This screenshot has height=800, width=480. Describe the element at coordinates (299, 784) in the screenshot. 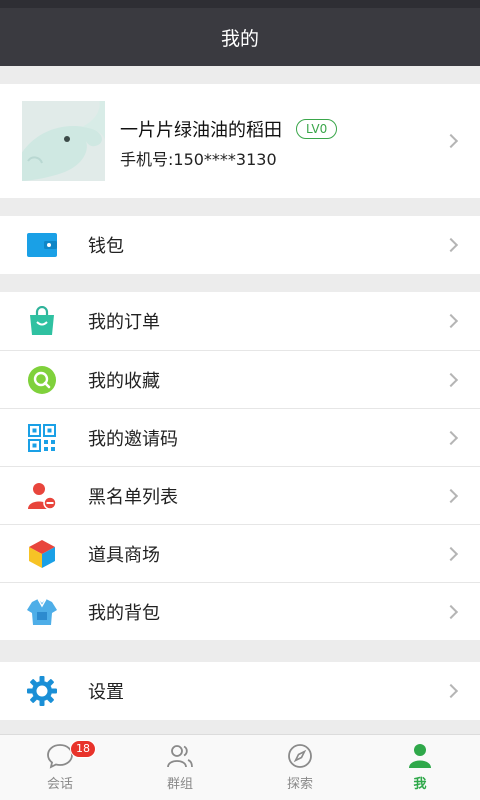

I see `tab-label: 探索` at that location.